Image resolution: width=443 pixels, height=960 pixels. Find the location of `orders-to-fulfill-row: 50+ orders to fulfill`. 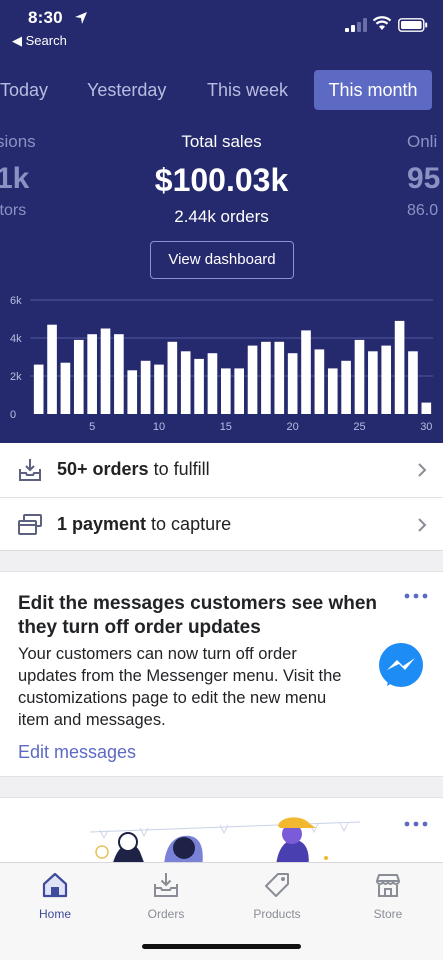

orders-to-fulfill-row: 50+ orders to fulfill is located at coordinates (221, 470).